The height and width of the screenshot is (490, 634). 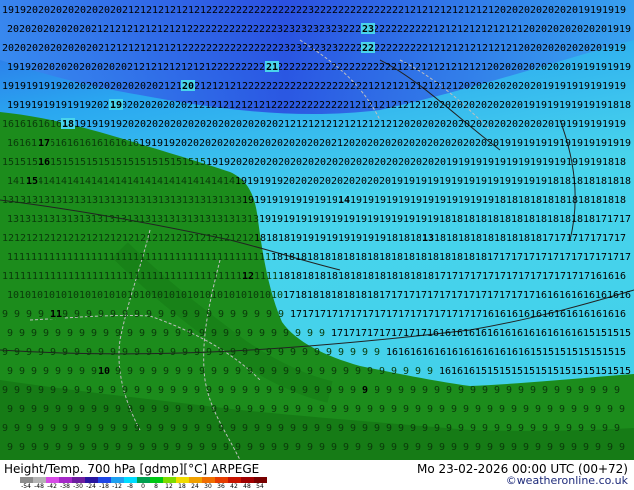 I want to click on credit-link: ©weatheronline.co.uk, so click(x=567, y=480).